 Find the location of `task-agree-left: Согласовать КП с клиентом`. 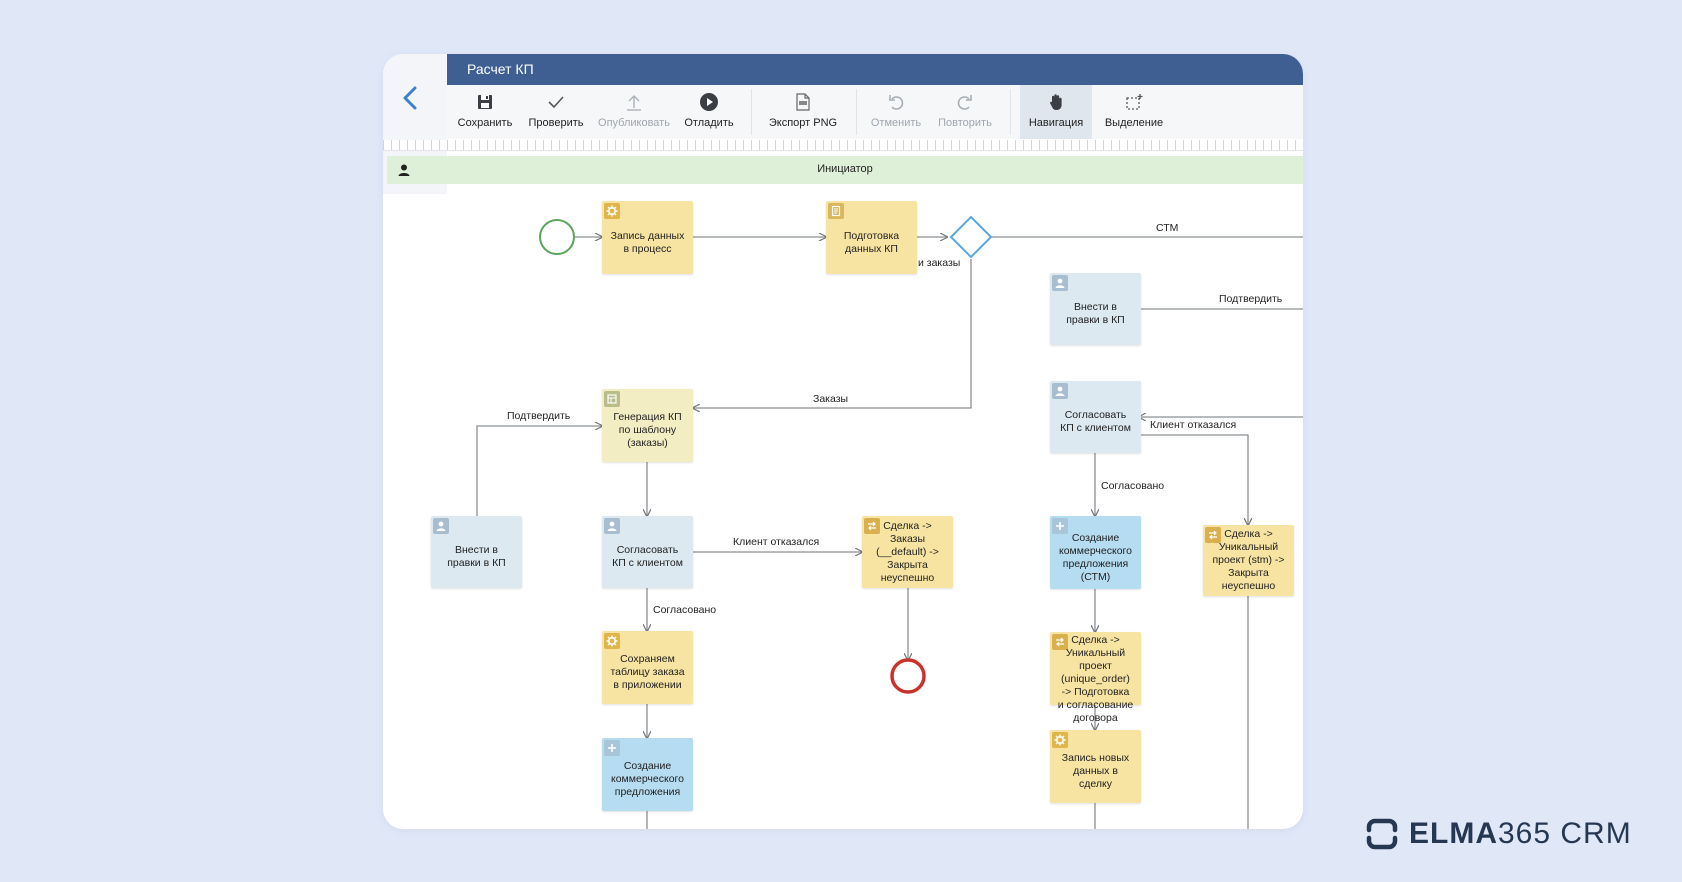

task-agree-left: Согласовать КП с клиентом is located at coordinates (647, 552).